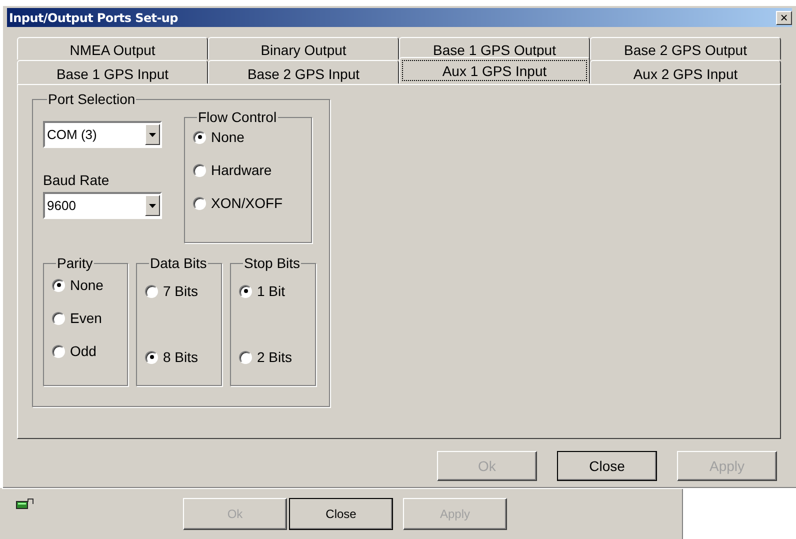 This screenshot has height=539, width=796. I want to click on field-label: Baud Rate, so click(76, 180).